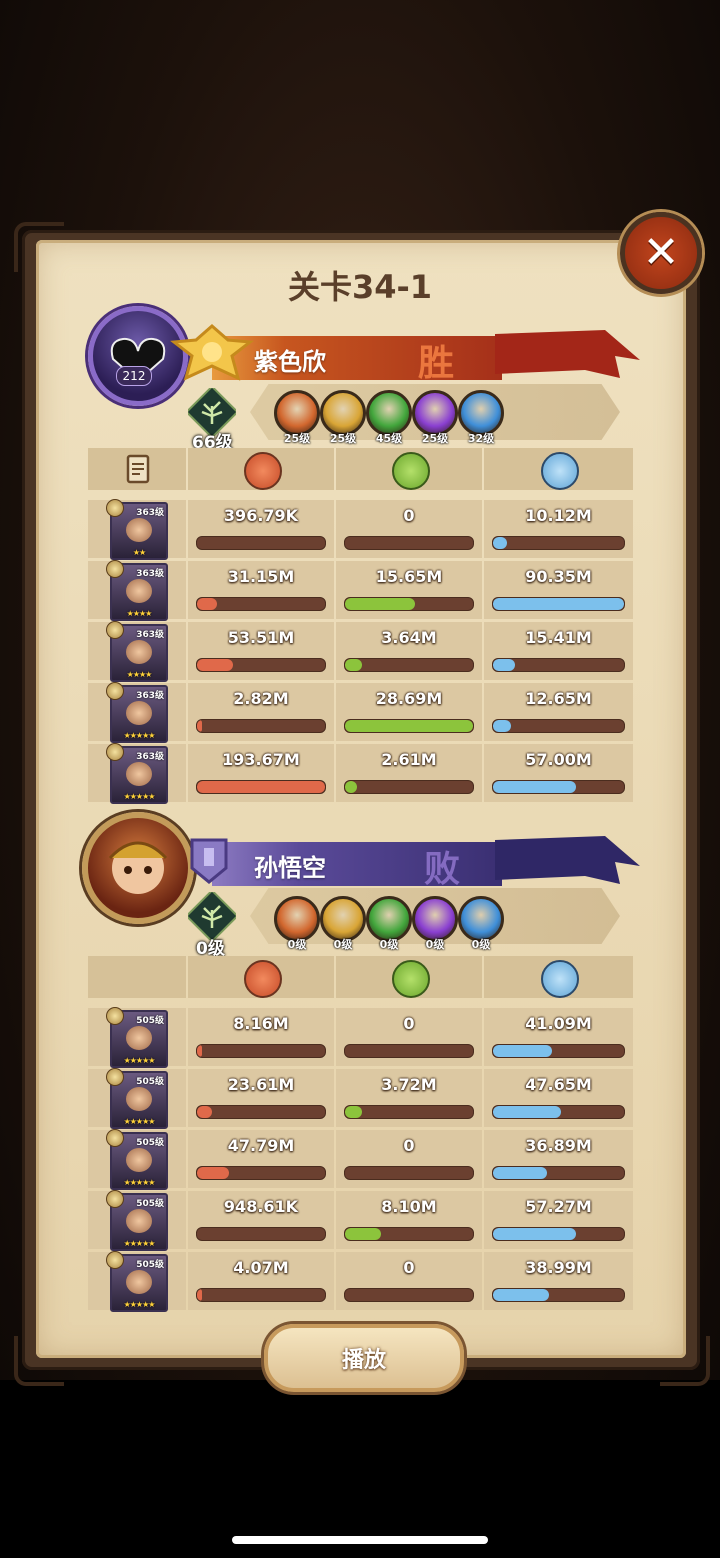 The width and height of the screenshot is (720, 1558). Describe the element at coordinates (558, 1206) in the screenshot. I see `tank-value: 57.27M` at that location.